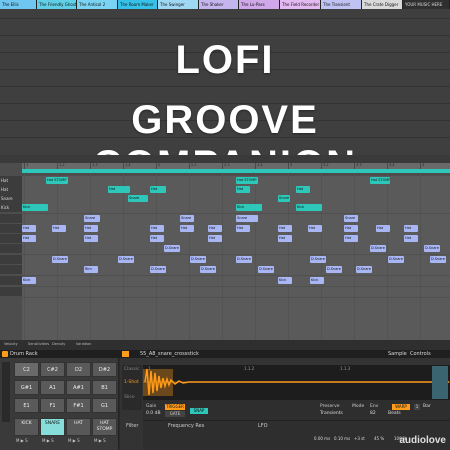  What do you see at coordinates (52, 387) in the screenshot?
I see `drum-pad: A1` at bounding box center [52, 387].